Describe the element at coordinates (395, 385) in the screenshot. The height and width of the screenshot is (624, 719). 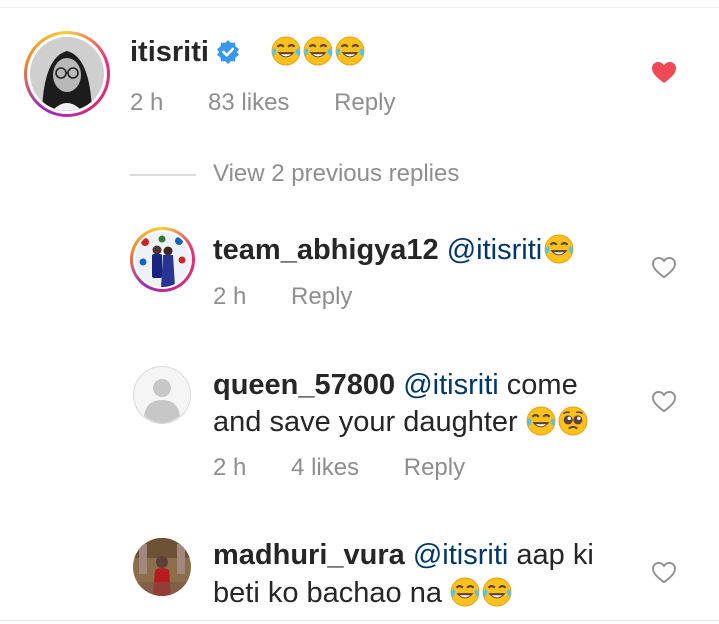
I see `reply-2-line-1: queen_57800 @itisriti come` at that location.